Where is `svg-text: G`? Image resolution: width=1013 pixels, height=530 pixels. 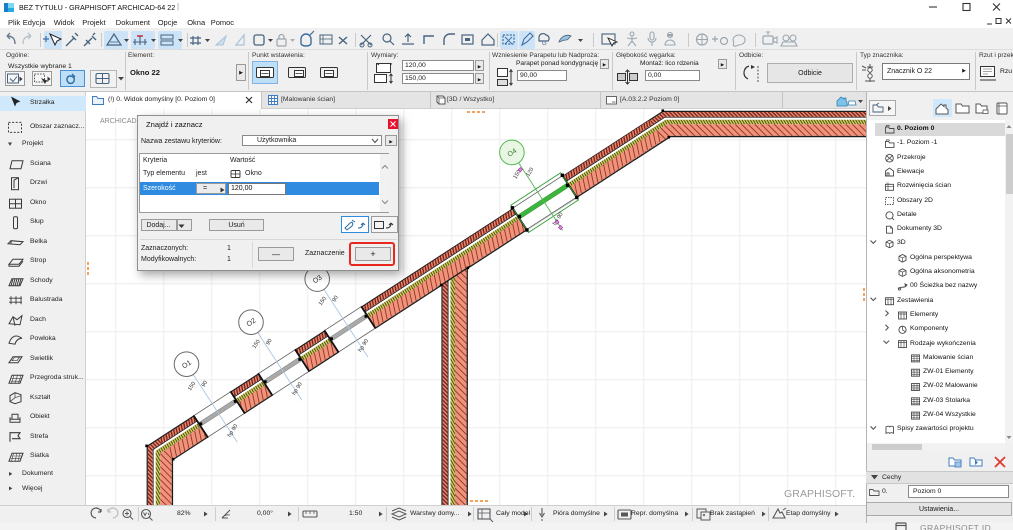 svg-text: G is located at coordinates (544, 44).